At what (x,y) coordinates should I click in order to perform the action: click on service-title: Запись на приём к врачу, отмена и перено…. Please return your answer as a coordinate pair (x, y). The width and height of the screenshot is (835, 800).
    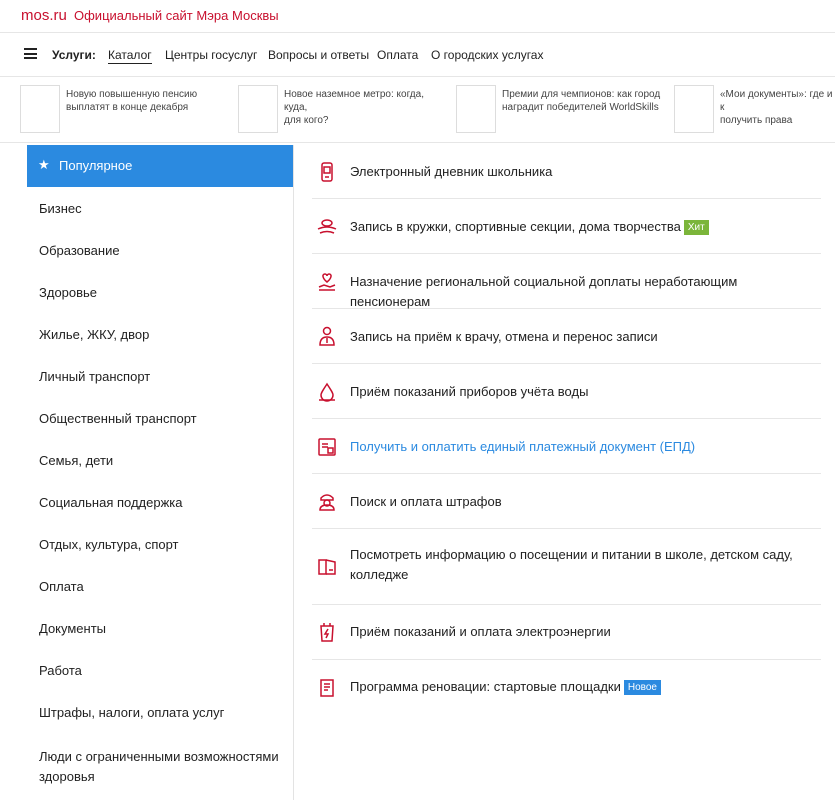
    Looking at the image, I should click on (504, 336).